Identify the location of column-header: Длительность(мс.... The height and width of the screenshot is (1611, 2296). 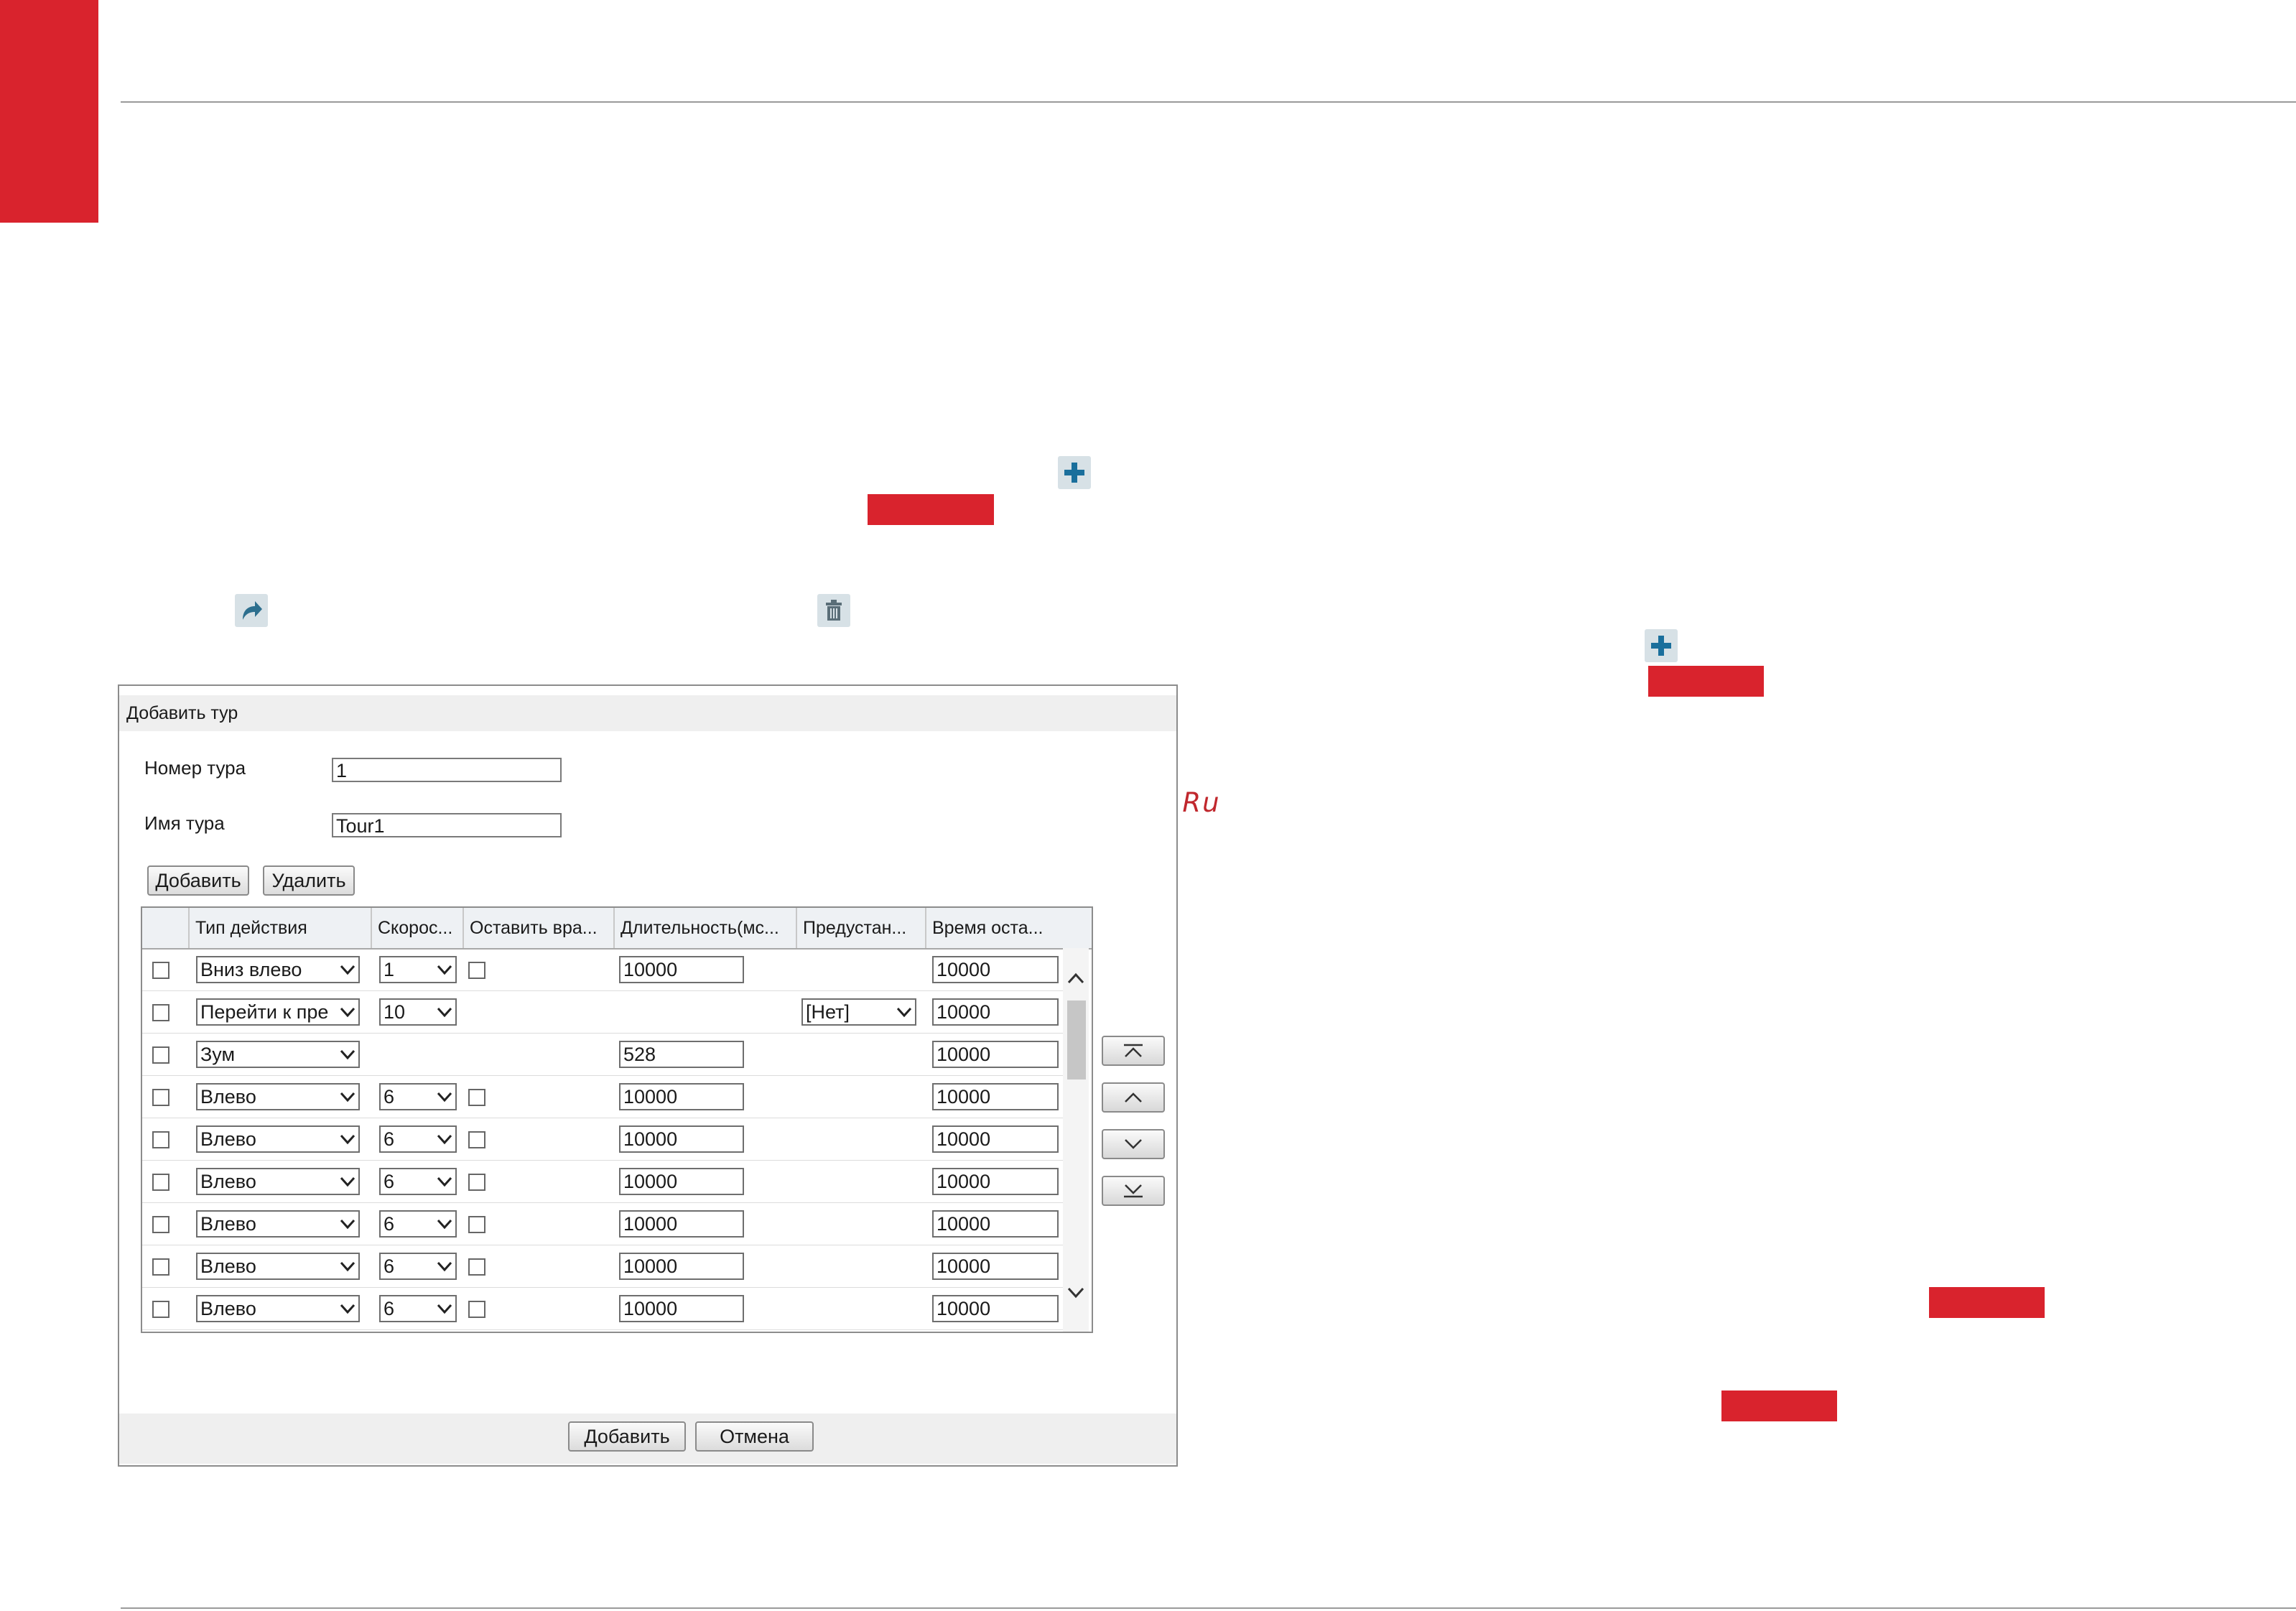
(704, 928).